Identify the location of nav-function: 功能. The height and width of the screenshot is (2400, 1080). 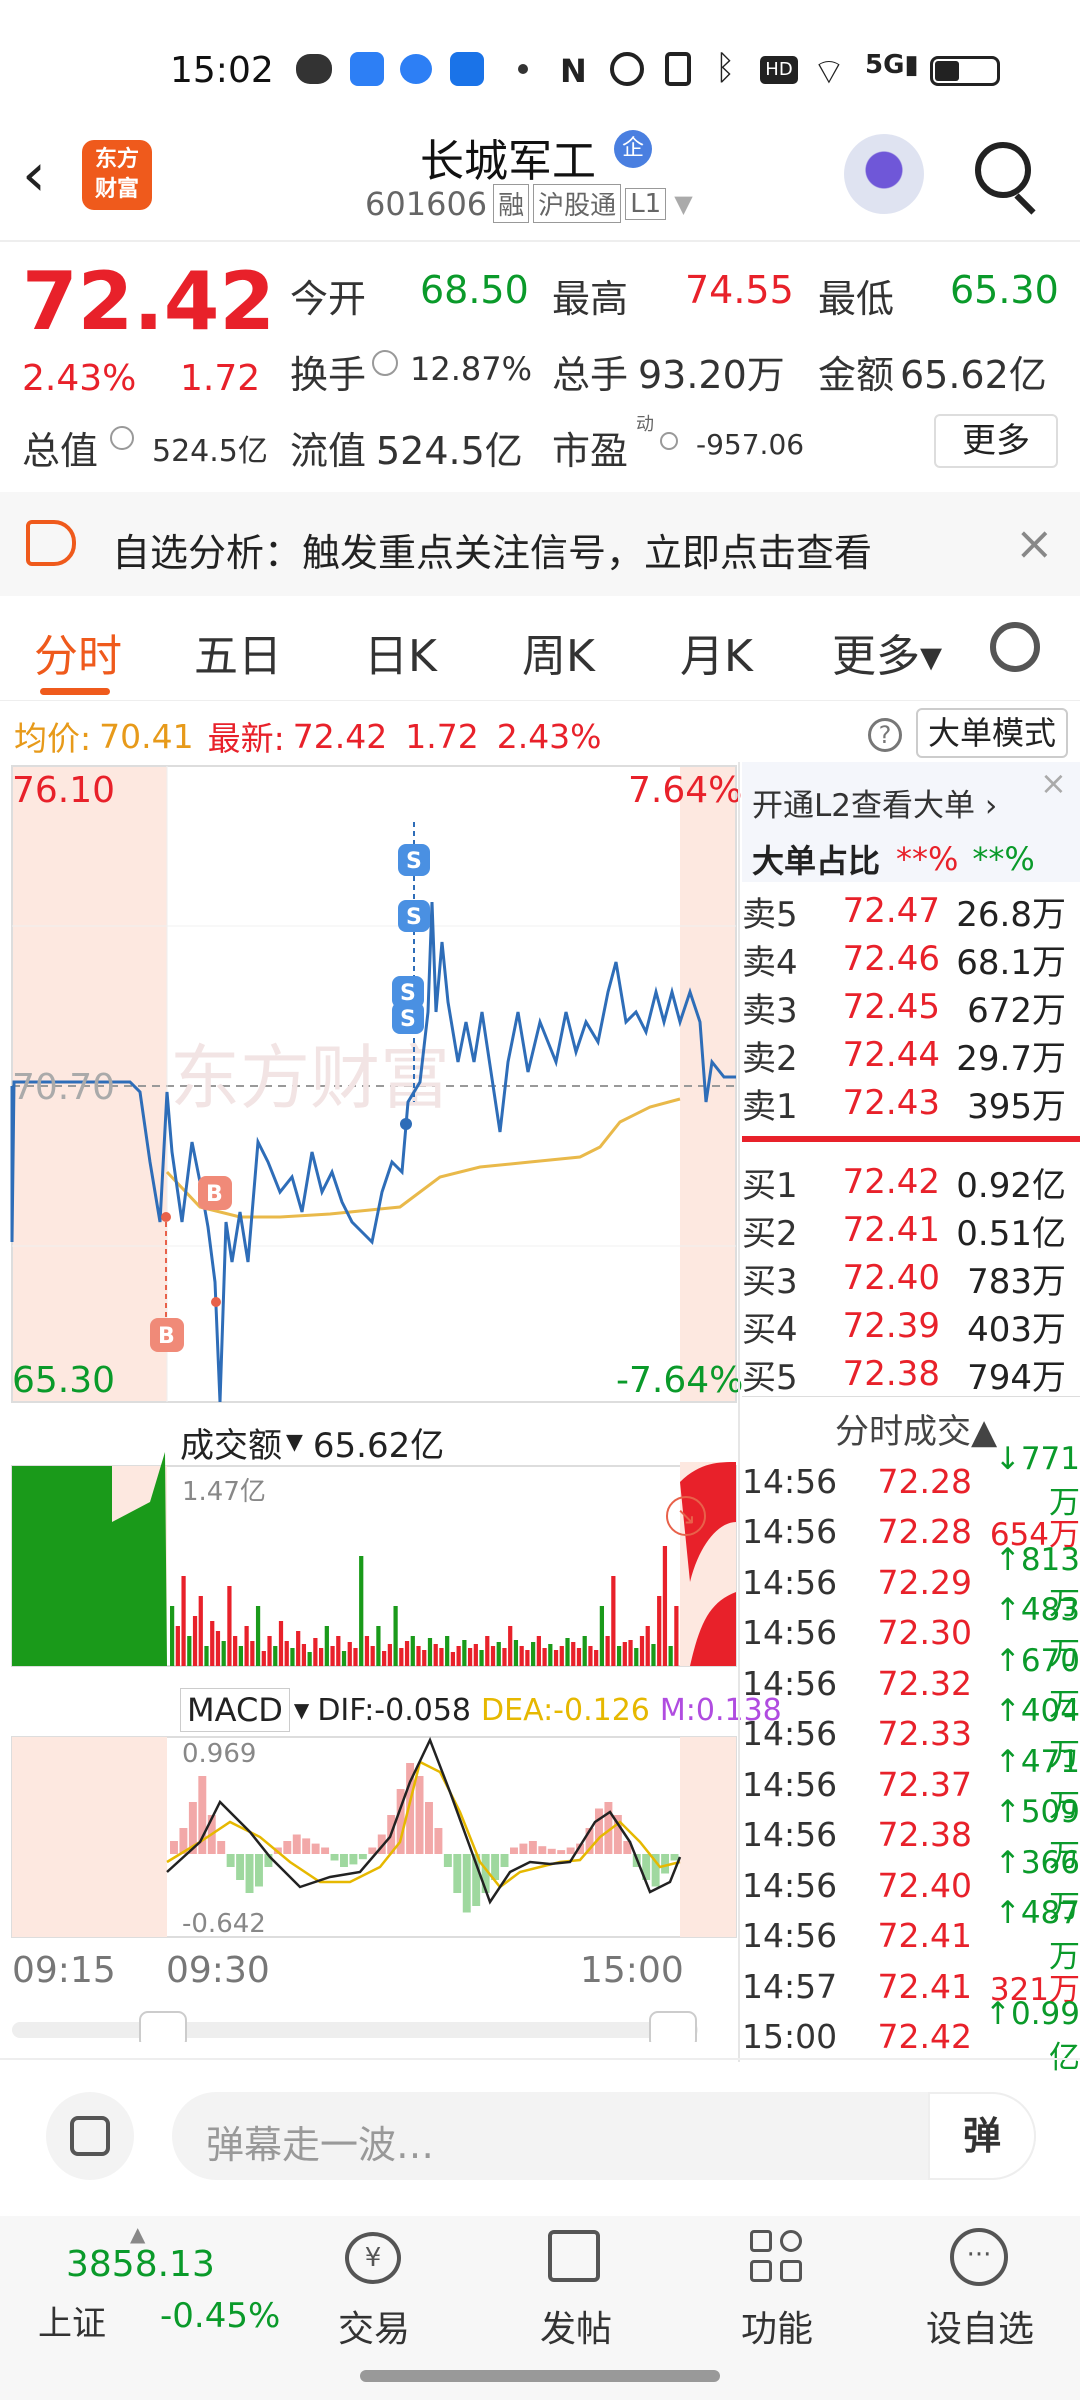
(777, 2326).